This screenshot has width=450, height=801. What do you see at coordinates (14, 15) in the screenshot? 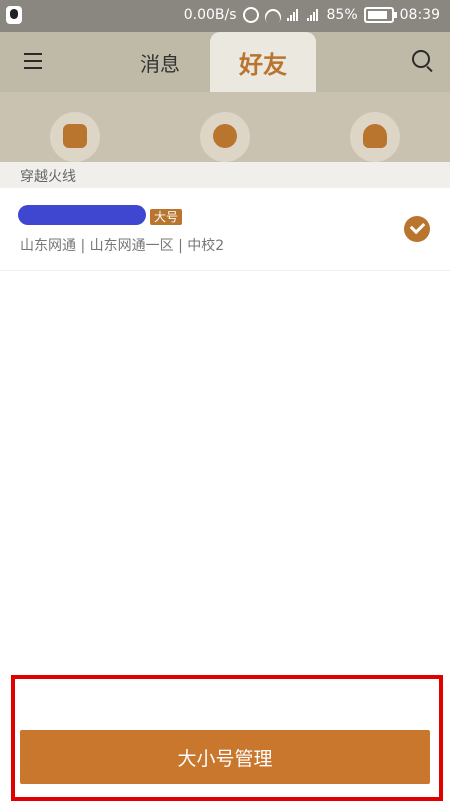
I see `qq-icon` at bounding box center [14, 15].